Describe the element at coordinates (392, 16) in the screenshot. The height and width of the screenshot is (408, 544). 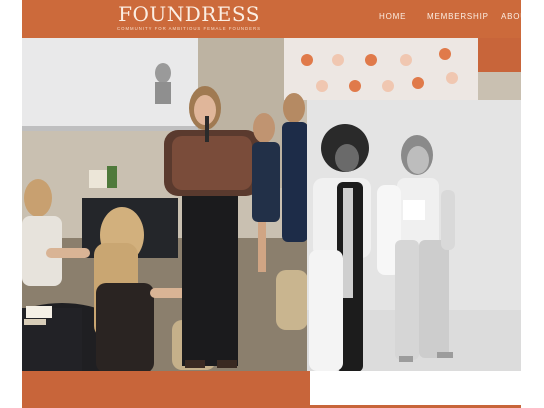
I see `nav-home: HOME` at that location.